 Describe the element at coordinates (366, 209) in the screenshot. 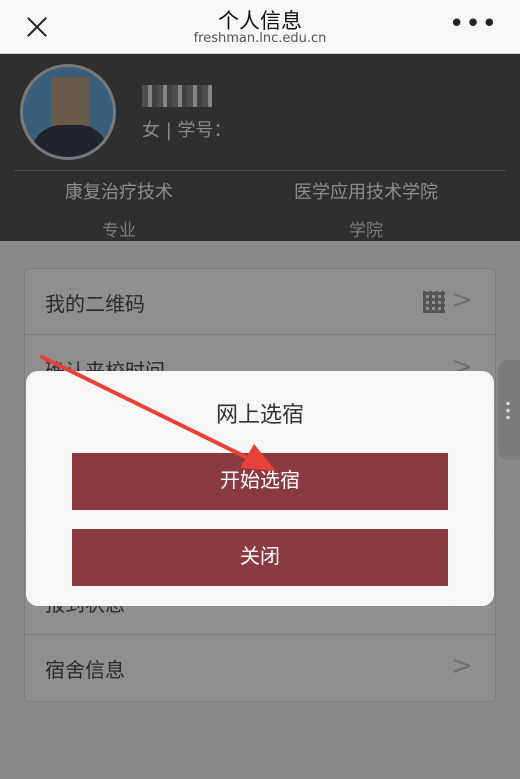

I see `college-stat: 医学应用技术学院 学院` at that location.